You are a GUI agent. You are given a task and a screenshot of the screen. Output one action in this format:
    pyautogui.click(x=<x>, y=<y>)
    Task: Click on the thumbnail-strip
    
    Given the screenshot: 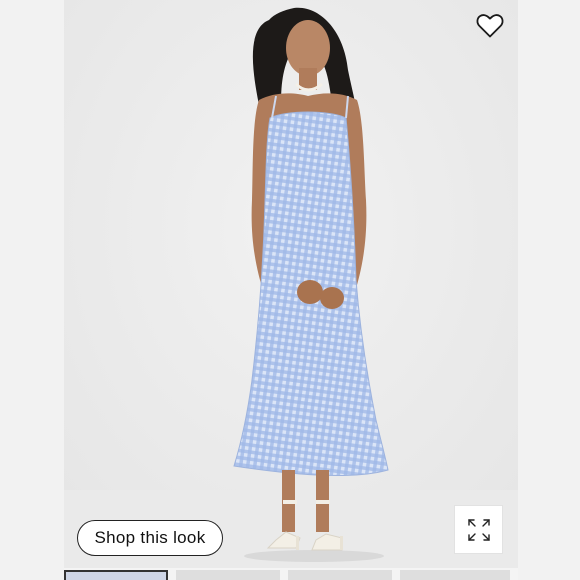 What is the action you would take?
    pyautogui.click(x=291, y=575)
    